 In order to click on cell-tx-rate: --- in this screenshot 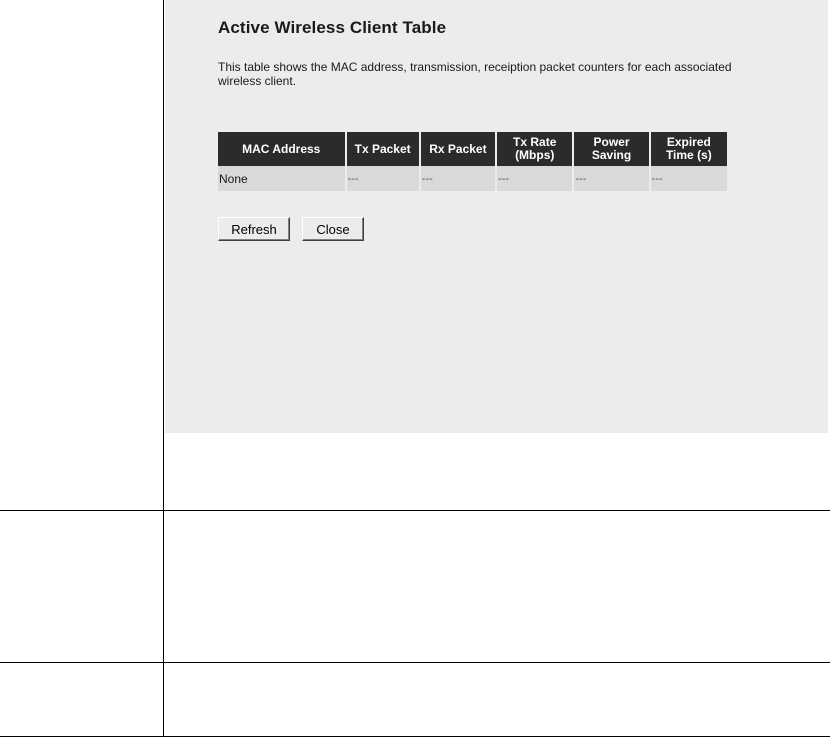, I will do `click(535, 178)`.